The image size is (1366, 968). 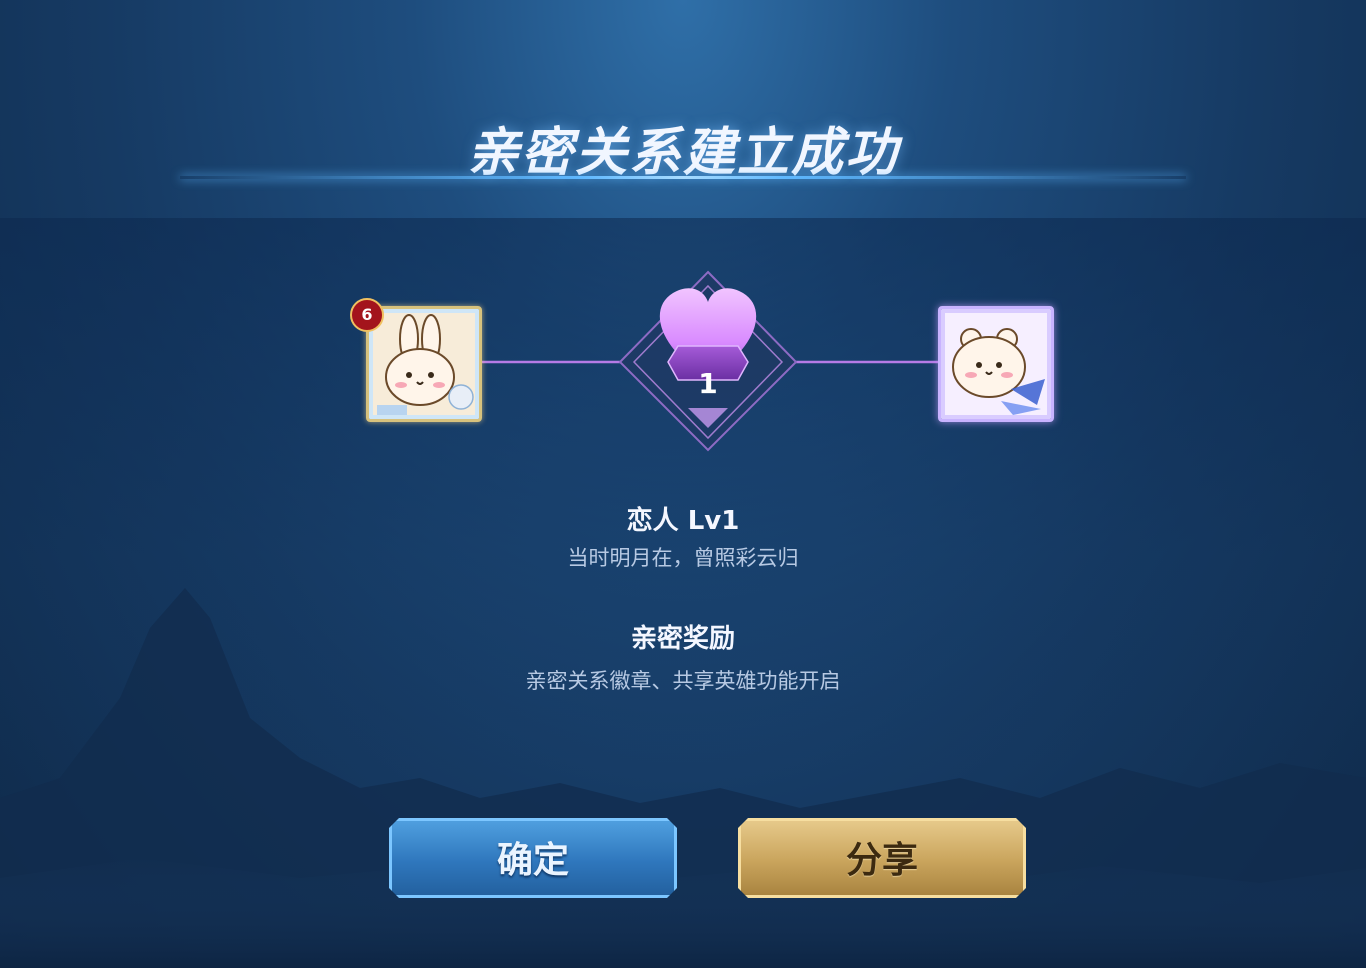 What do you see at coordinates (682, 153) in the screenshot?
I see `page-title: 亲密关系建立成功` at bounding box center [682, 153].